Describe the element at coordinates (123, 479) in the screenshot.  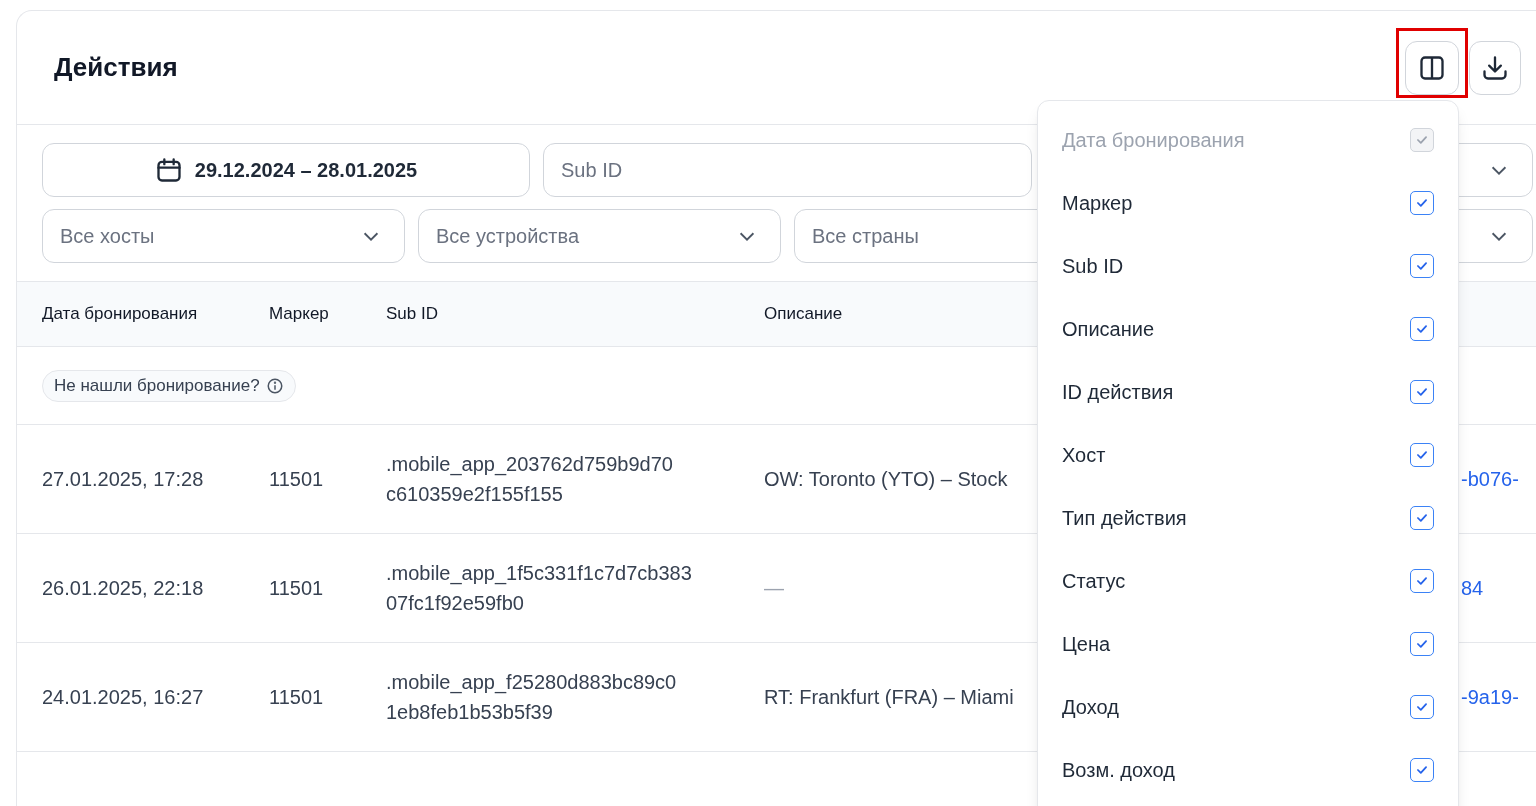
I see `table-cell-text: 27.01.2025, 17:28` at that location.